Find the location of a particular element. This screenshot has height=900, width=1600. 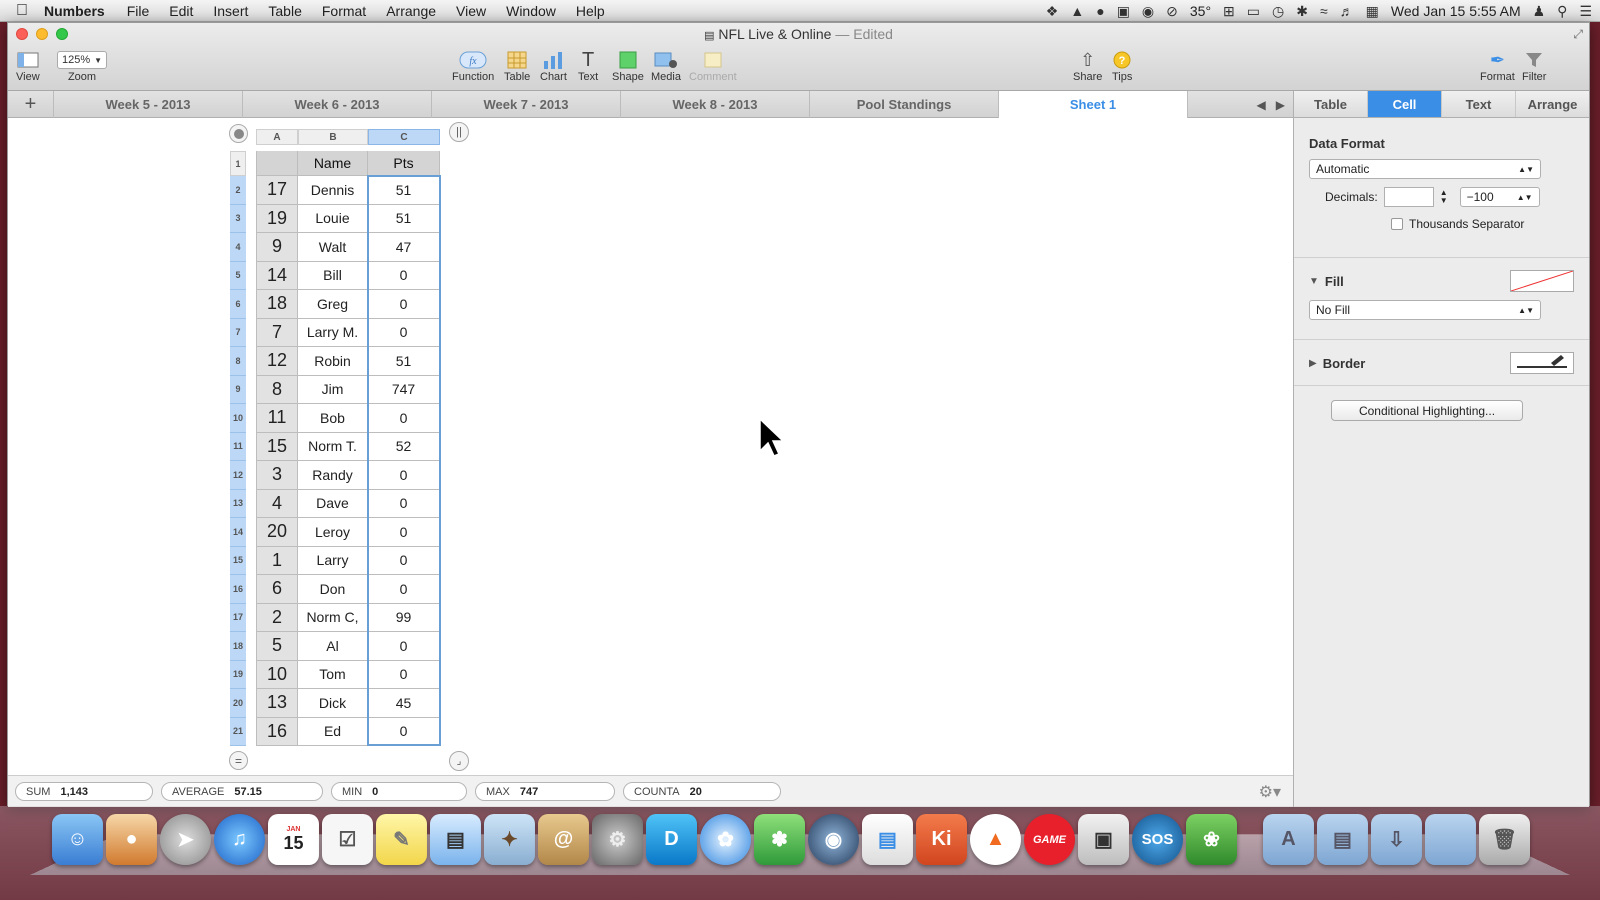

menu-edit: Edit is located at coordinates (181, 11).